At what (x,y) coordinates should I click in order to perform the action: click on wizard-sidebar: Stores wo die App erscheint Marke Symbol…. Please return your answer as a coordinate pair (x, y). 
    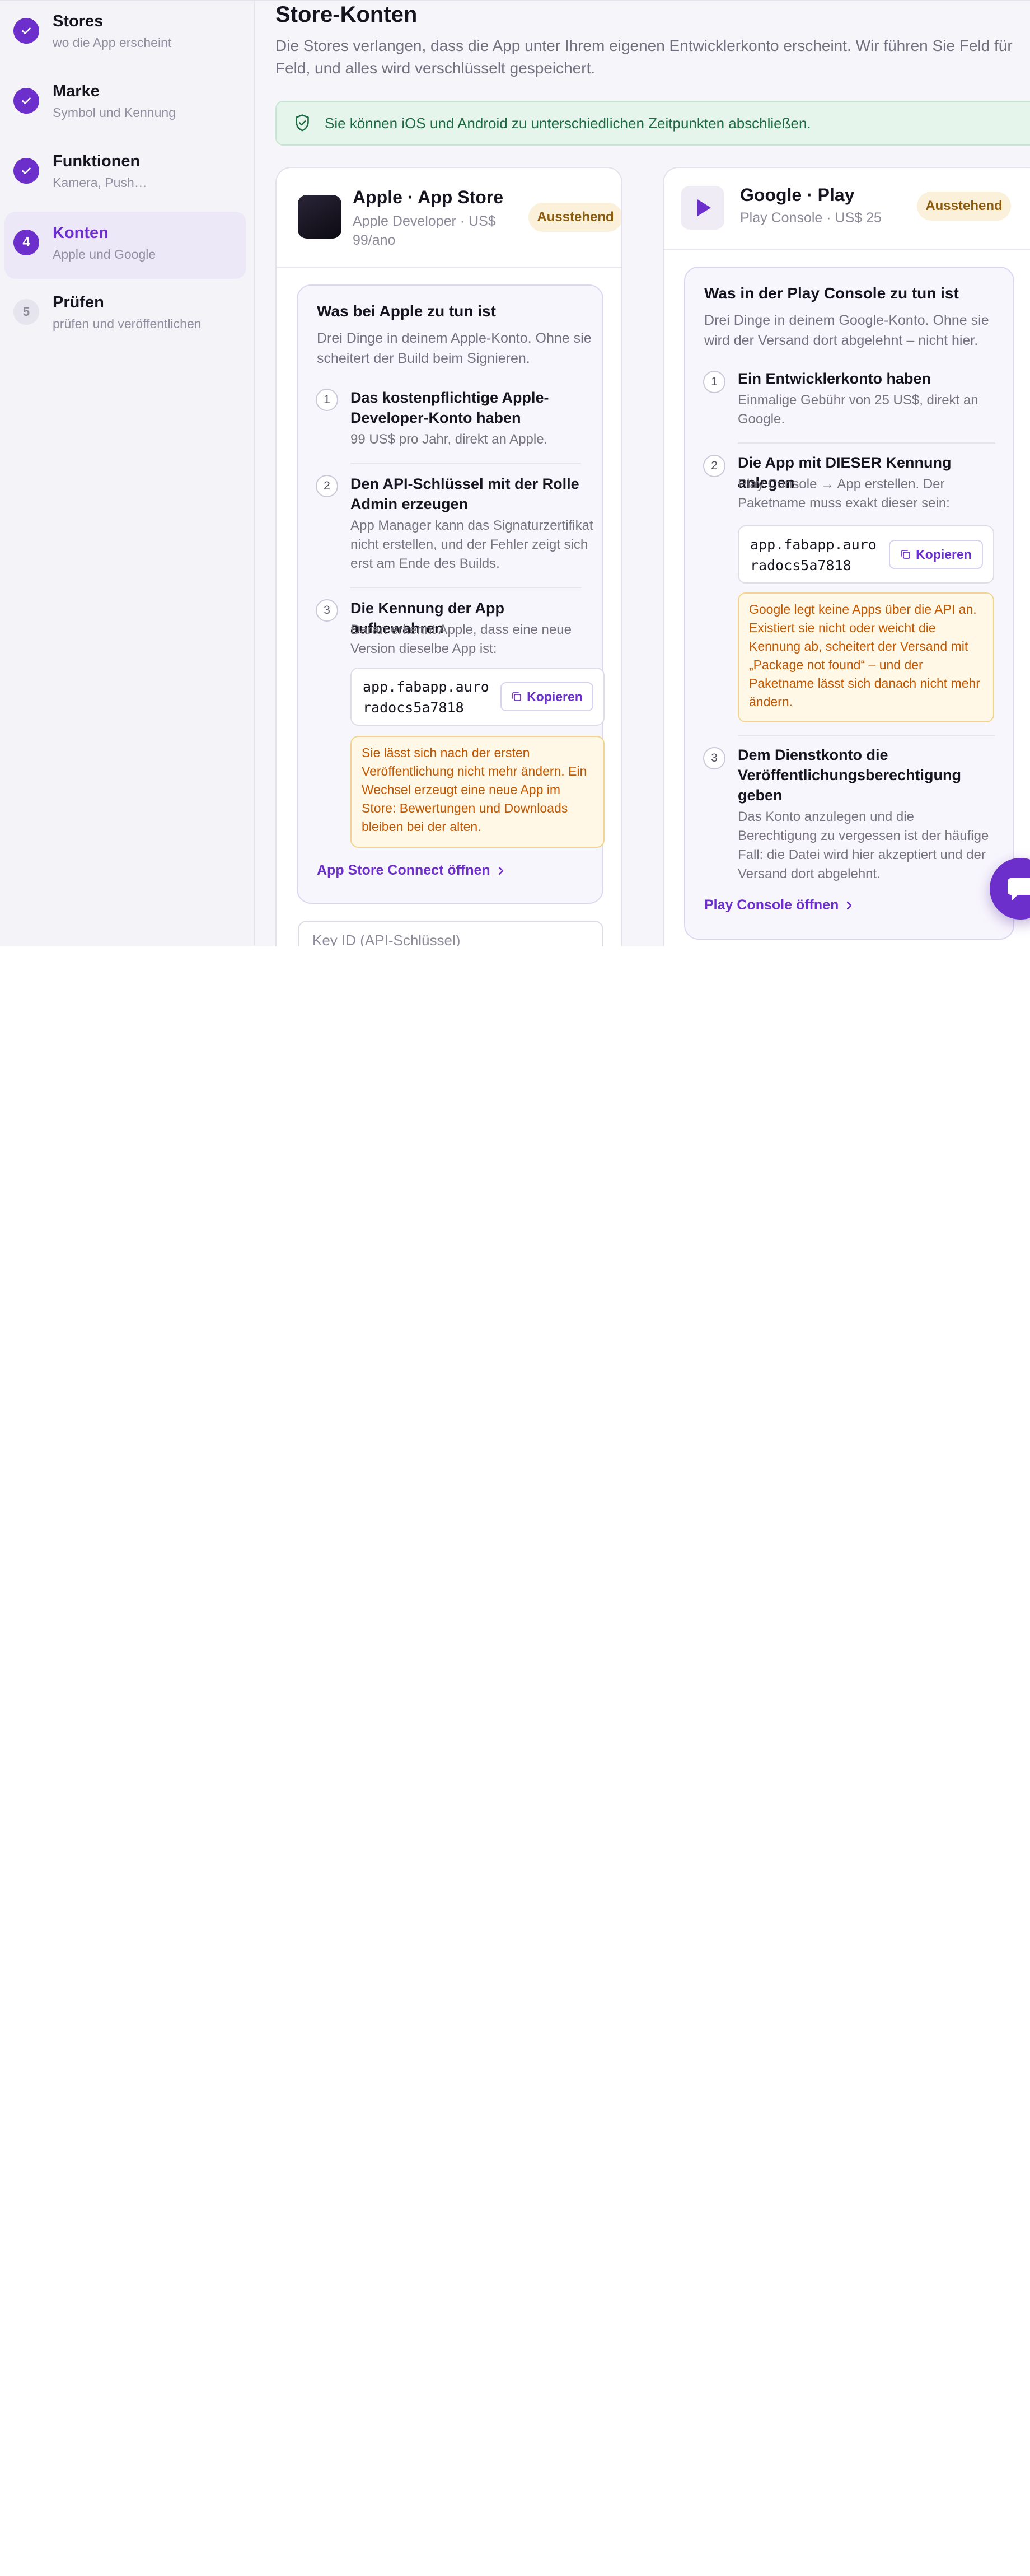
    Looking at the image, I should click on (128, 474).